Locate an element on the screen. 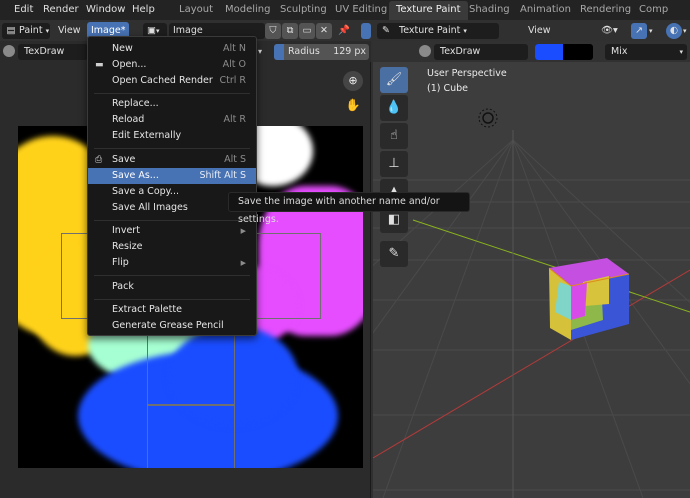  viewport-brush-name: TexDraw is located at coordinates (481, 52).